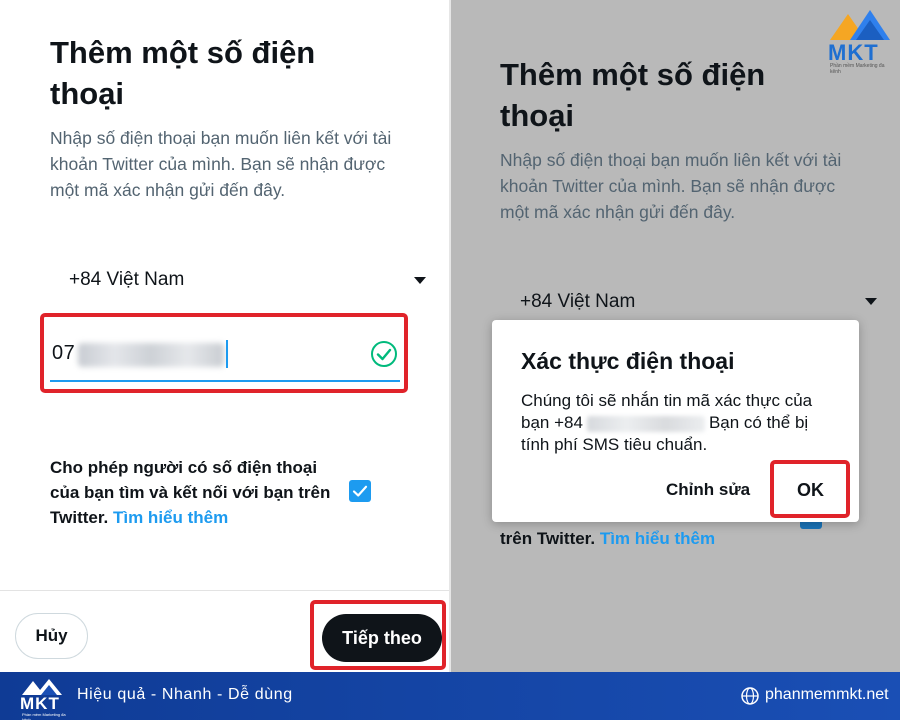  What do you see at coordinates (857, 69) in the screenshot?
I see `logo-tagline: Phần mềm Marketing đa kênh` at bounding box center [857, 69].